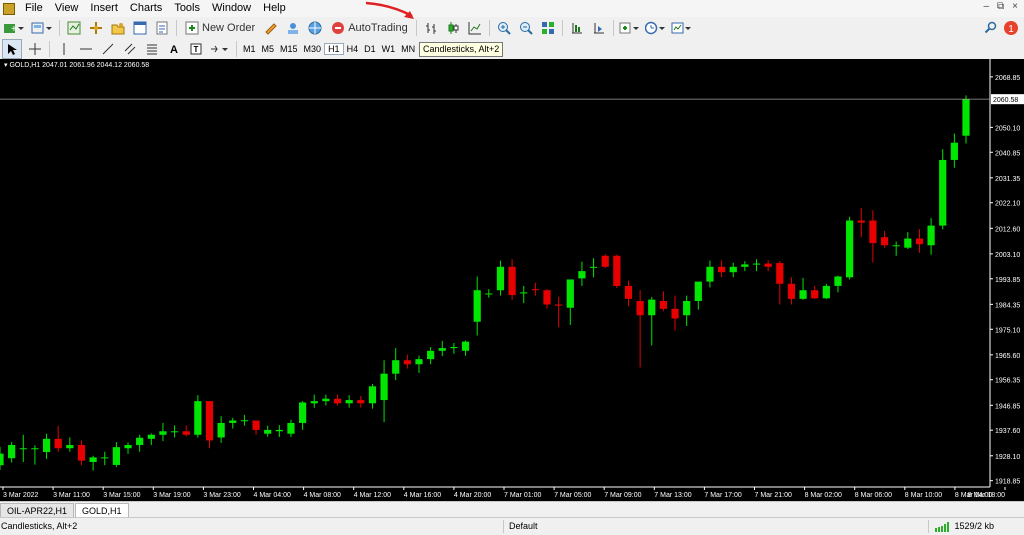 Image resolution: width=1024 pixels, height=535 pixels. Describe the element at coordinates (249, 49) in the screenshot. I see `timeframe-m1: M1` at that location.